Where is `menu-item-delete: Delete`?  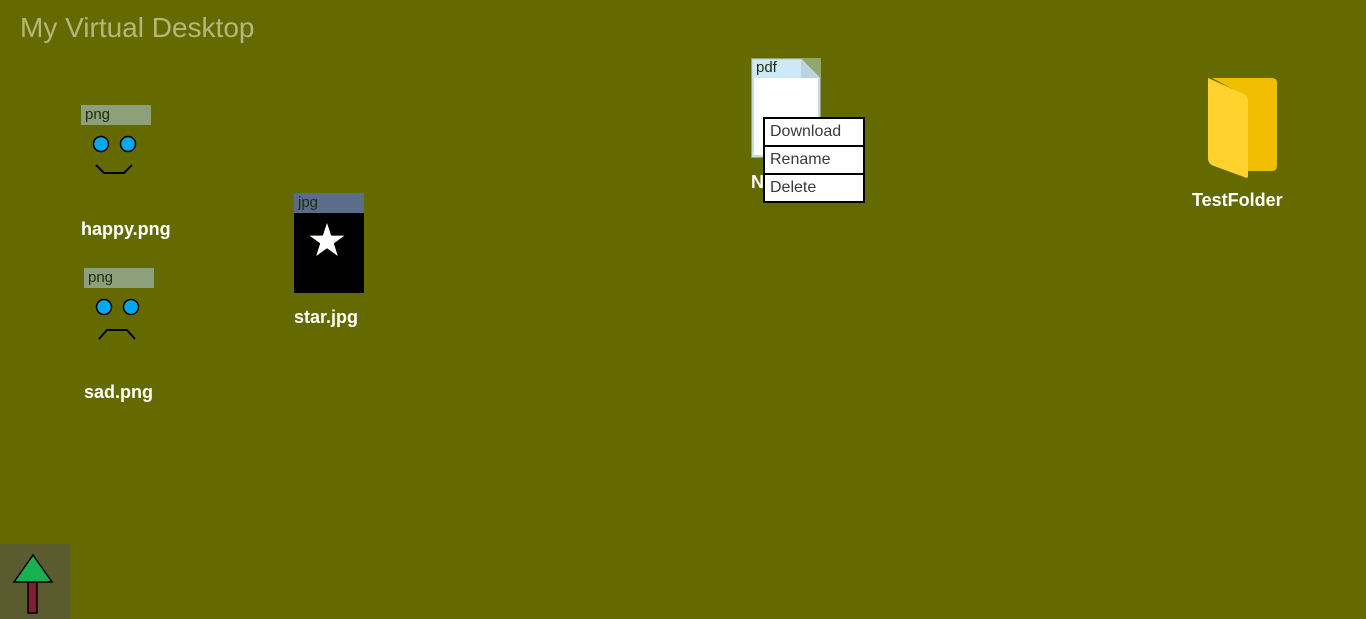
menu-item-delete: Delete is located at coordinates (814, 188).